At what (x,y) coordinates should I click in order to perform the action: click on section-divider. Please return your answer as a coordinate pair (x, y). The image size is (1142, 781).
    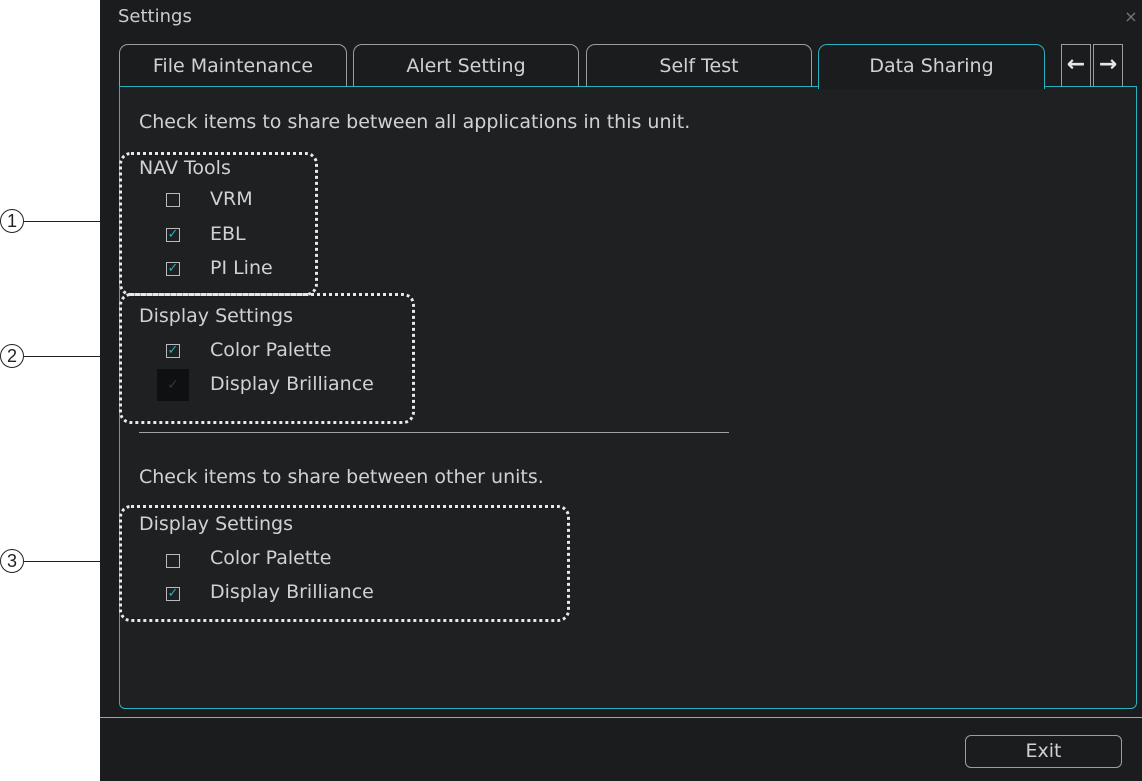
    Looking at the image, I should click on (434, 432).